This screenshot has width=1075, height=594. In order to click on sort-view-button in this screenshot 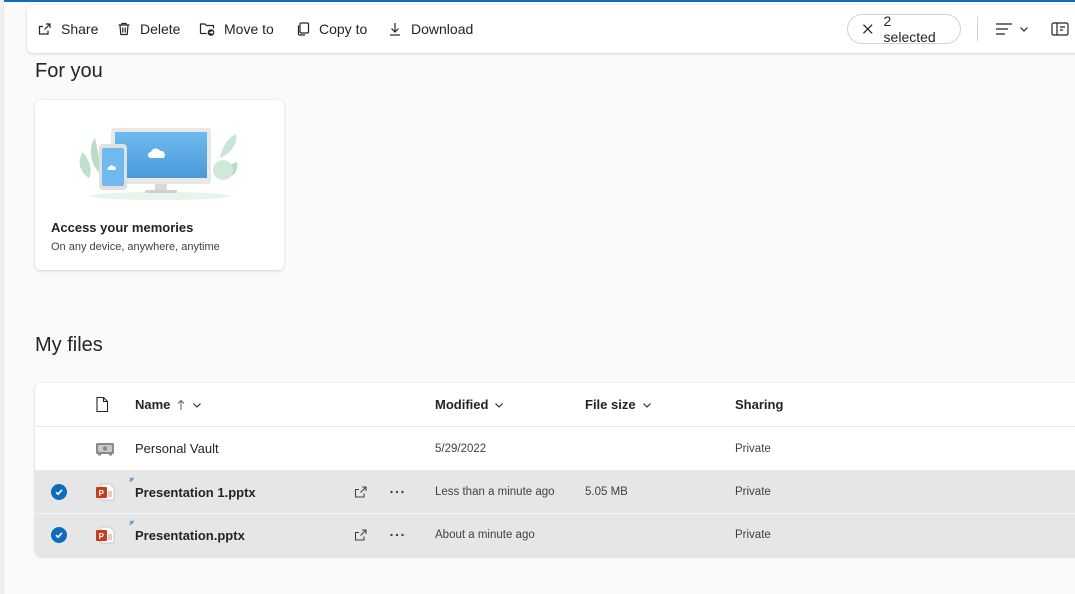, I will do `click(1012, 29)`.